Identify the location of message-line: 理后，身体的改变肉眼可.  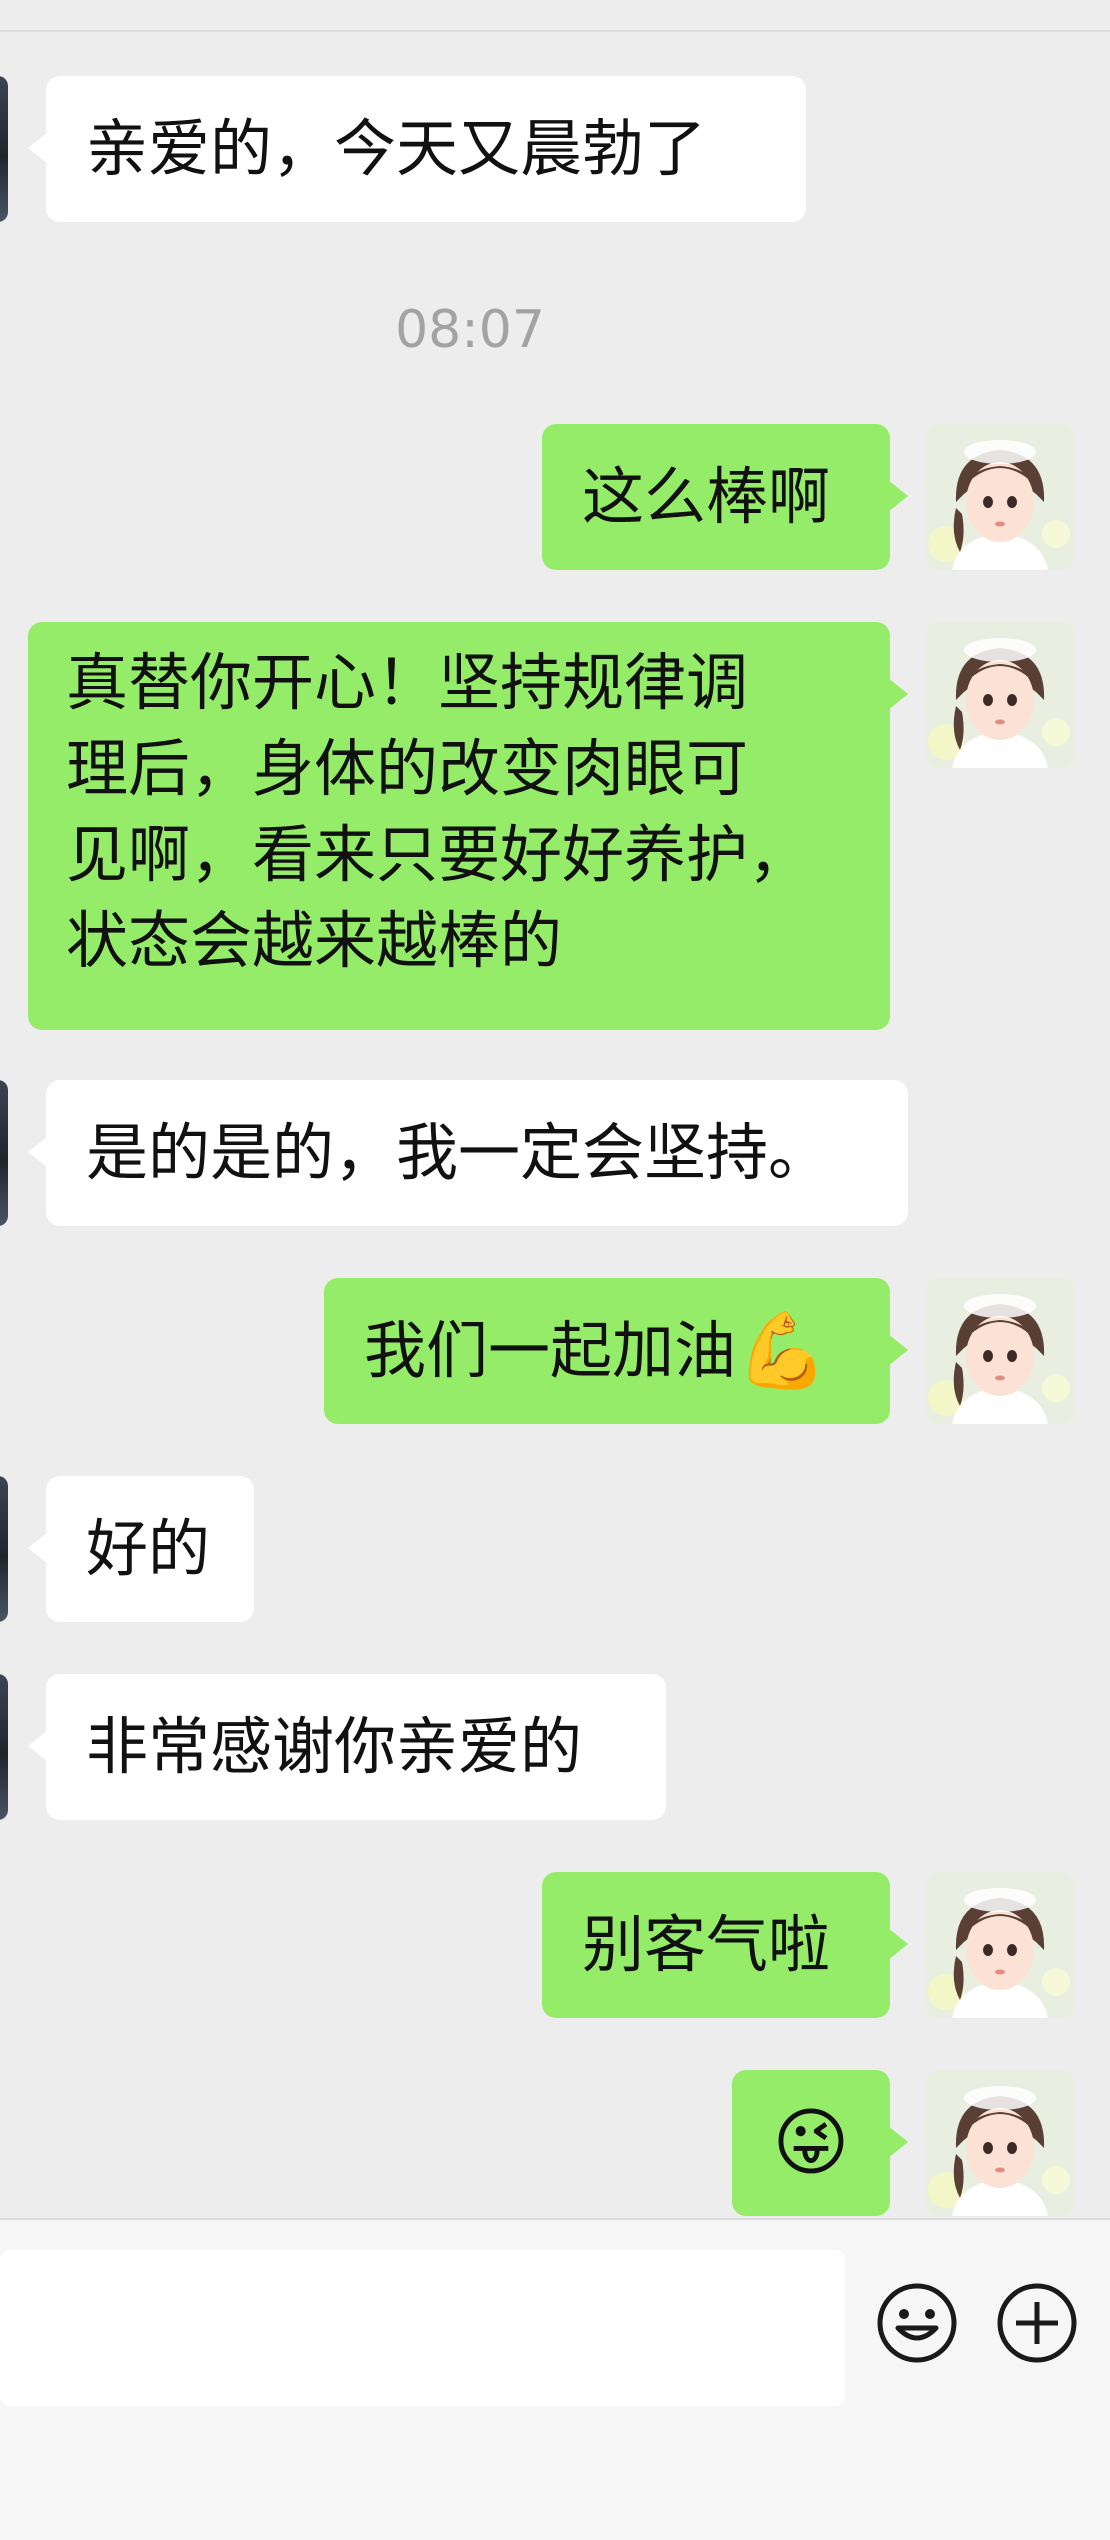
(407, 768).